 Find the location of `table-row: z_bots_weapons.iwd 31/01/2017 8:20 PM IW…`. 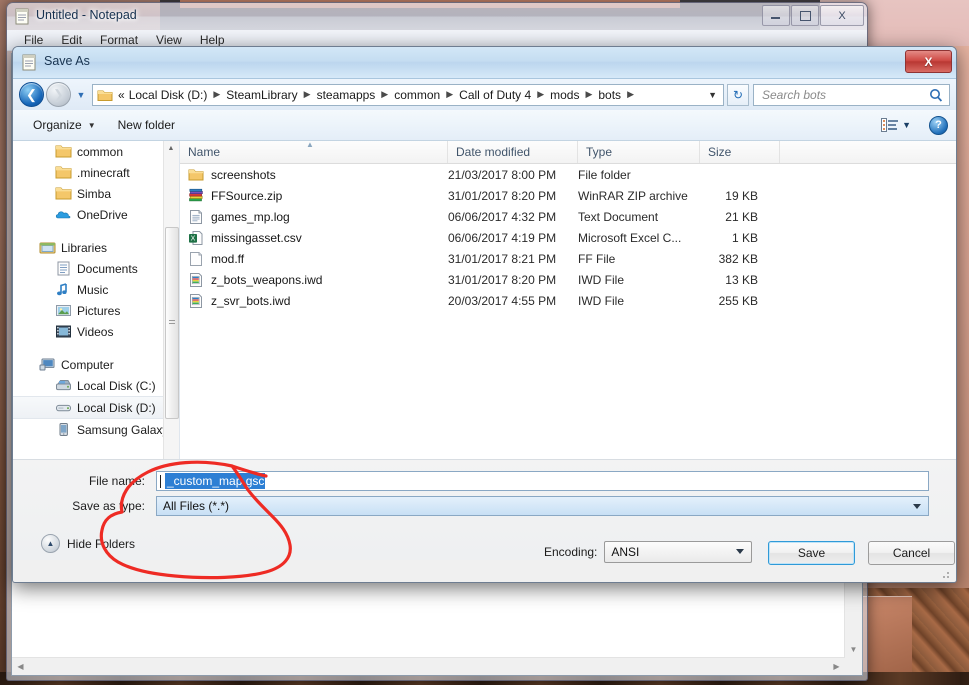

table-row: z_bots_weapons.iwd 31/01/2017 8:20 PM IW… is located at coordinates (568, 279).